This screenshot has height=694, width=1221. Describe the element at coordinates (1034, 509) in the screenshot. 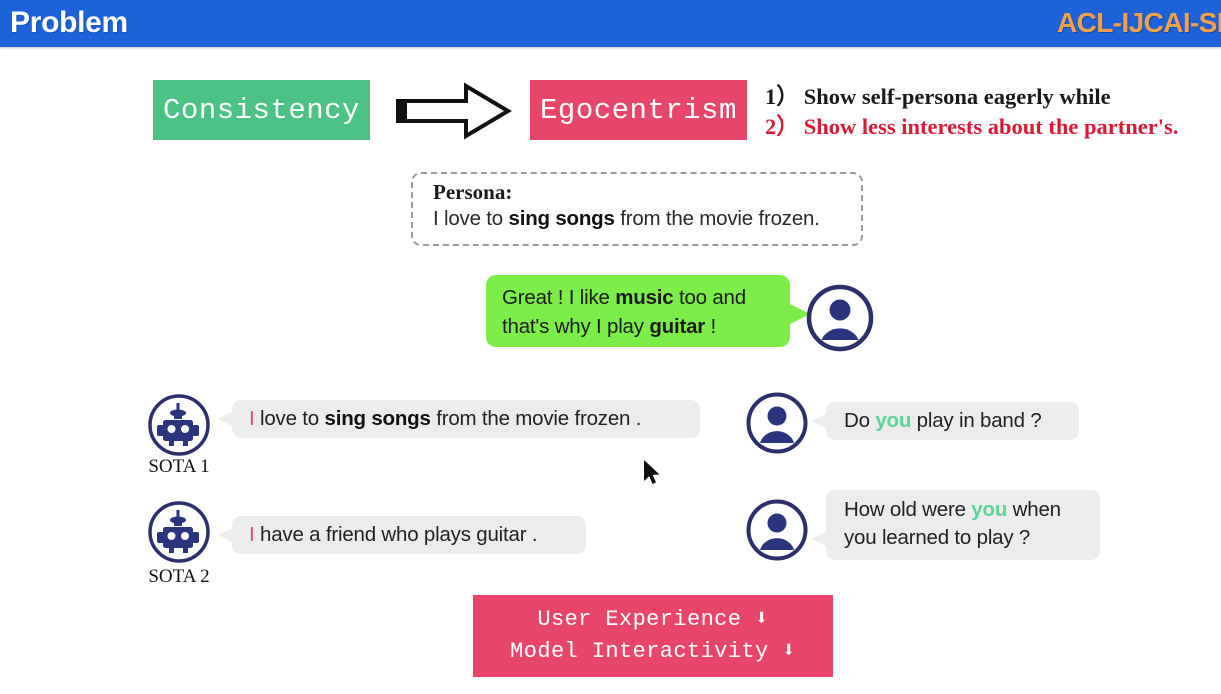

I see `user-reply2-l1-part2: when` at that location.